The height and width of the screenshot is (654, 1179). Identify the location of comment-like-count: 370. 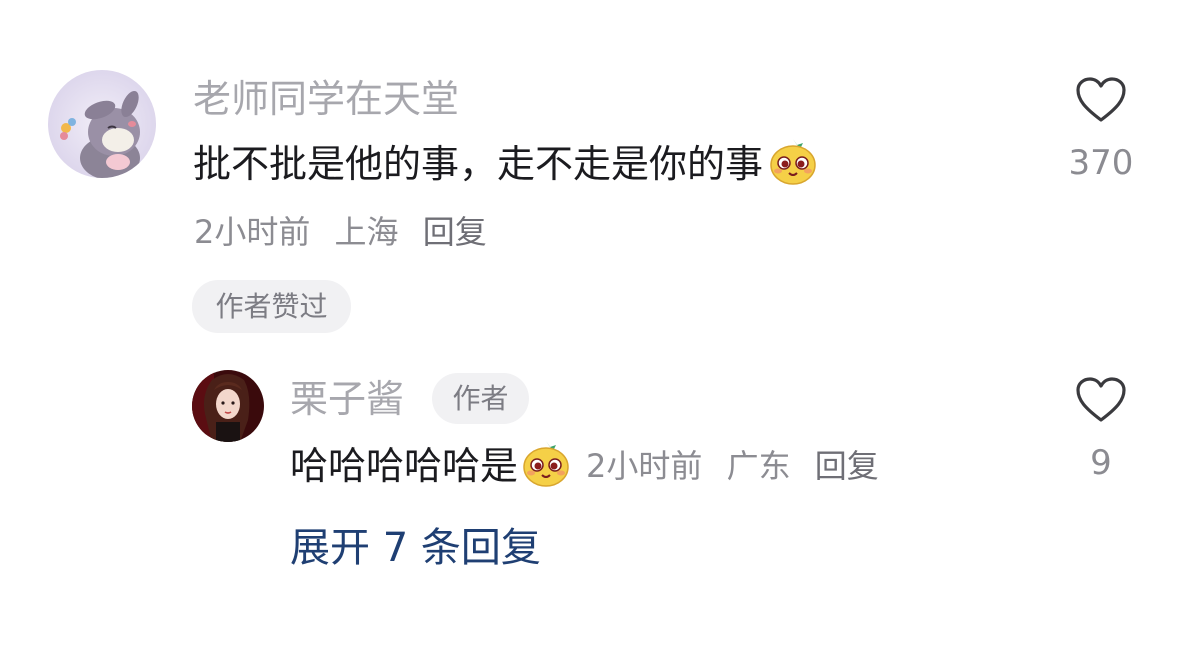
(1101, 163).